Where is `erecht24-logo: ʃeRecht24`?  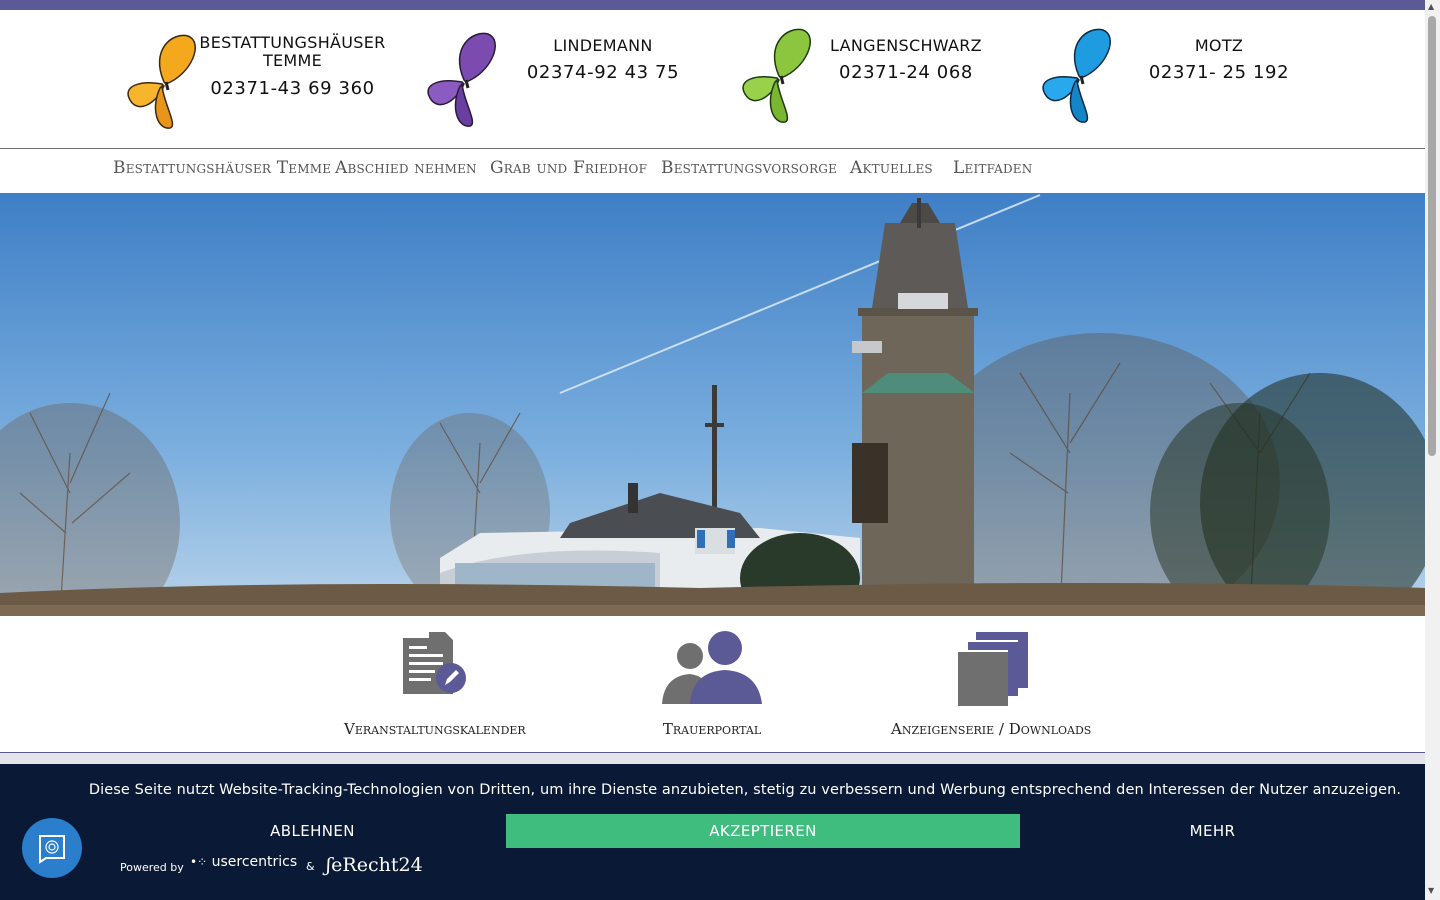
erecht24-logo: ʃeRecht24 is located at coordinates (374, 865).